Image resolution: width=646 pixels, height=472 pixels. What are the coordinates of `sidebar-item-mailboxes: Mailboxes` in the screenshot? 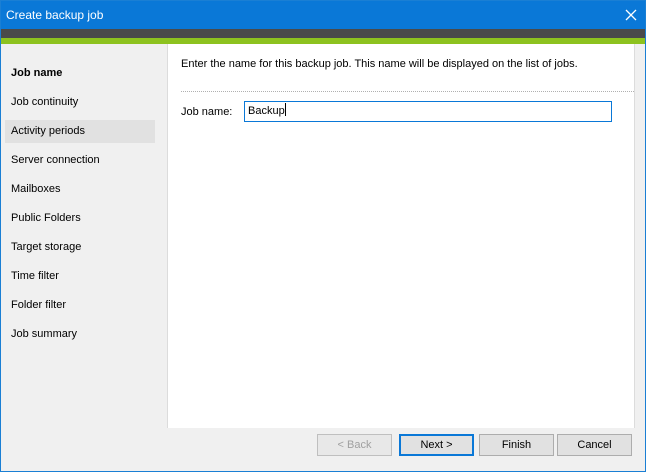 It's located at (80, 189).